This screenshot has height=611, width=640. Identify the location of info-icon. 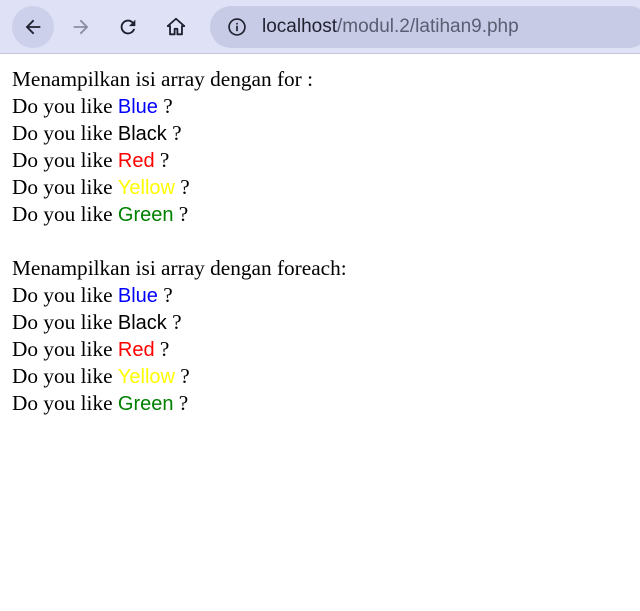
(237, 27).